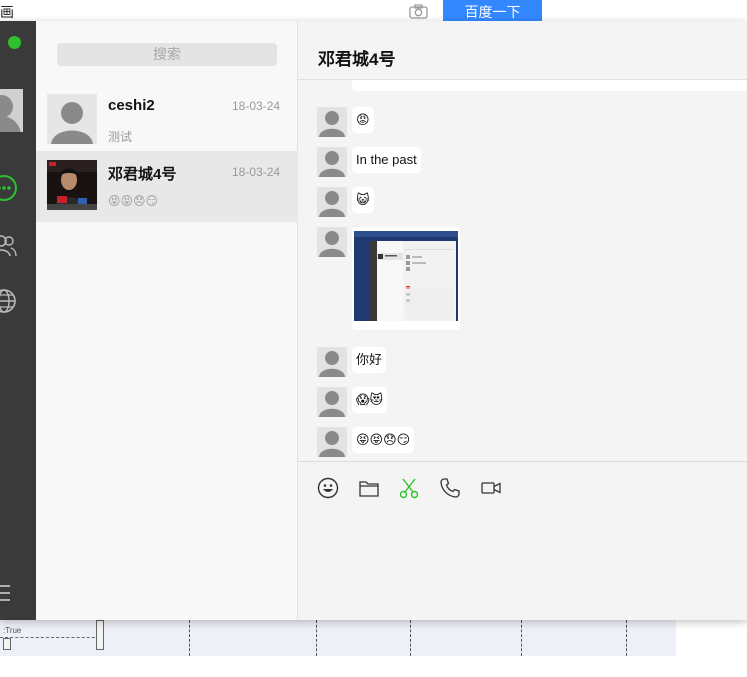 The height and width of the screenshot is (677, 747). I want to click on contact-name: ceshi2, so click(131, 105).